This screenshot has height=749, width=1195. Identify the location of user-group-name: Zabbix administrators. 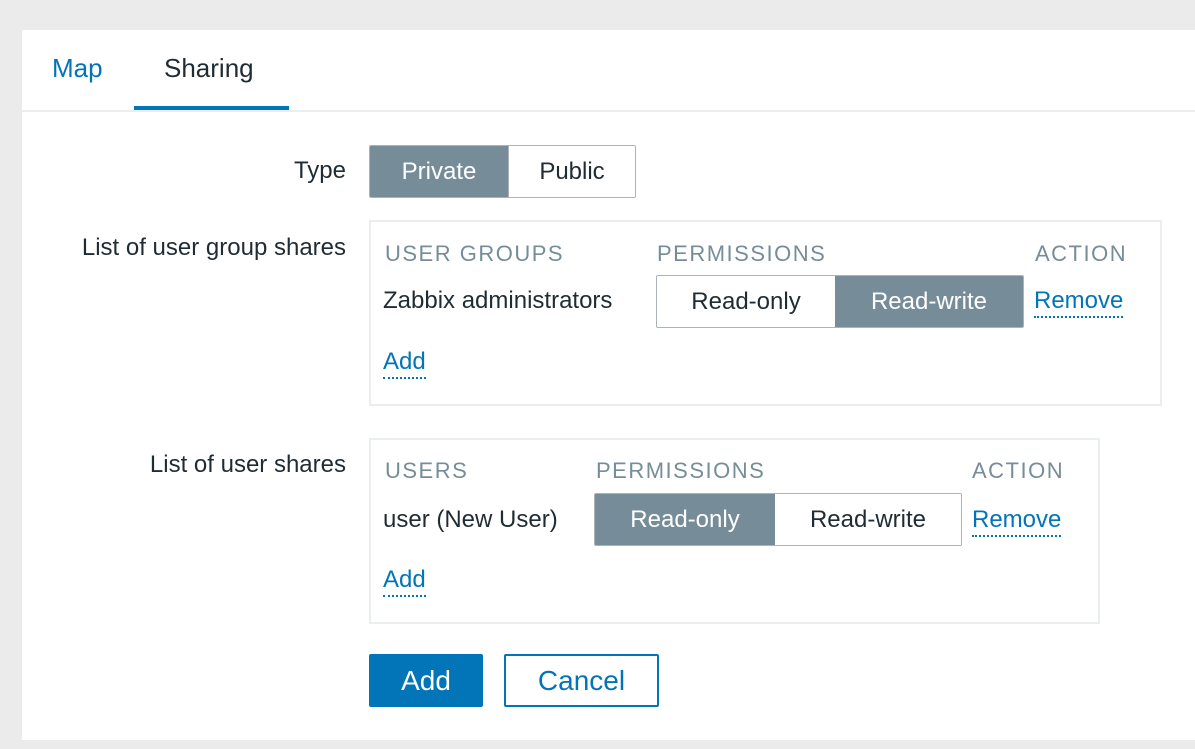
(498, 300).